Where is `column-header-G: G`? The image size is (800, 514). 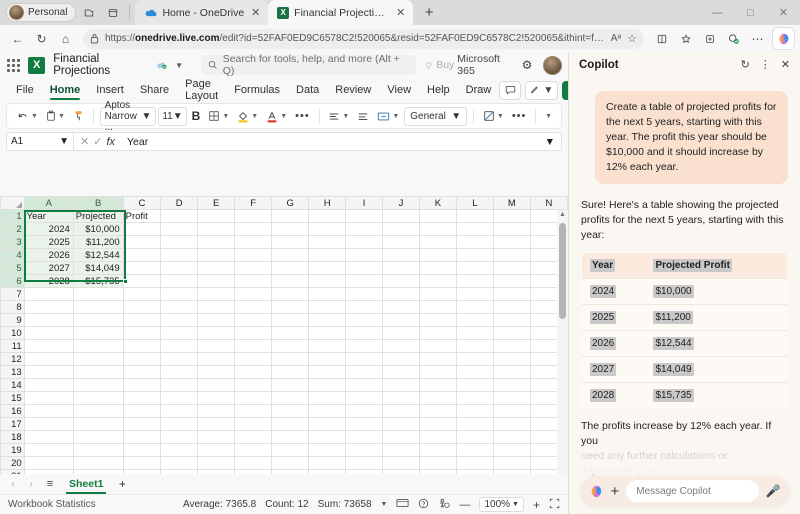
column-header-G: G is located at coordinates (290, 203).